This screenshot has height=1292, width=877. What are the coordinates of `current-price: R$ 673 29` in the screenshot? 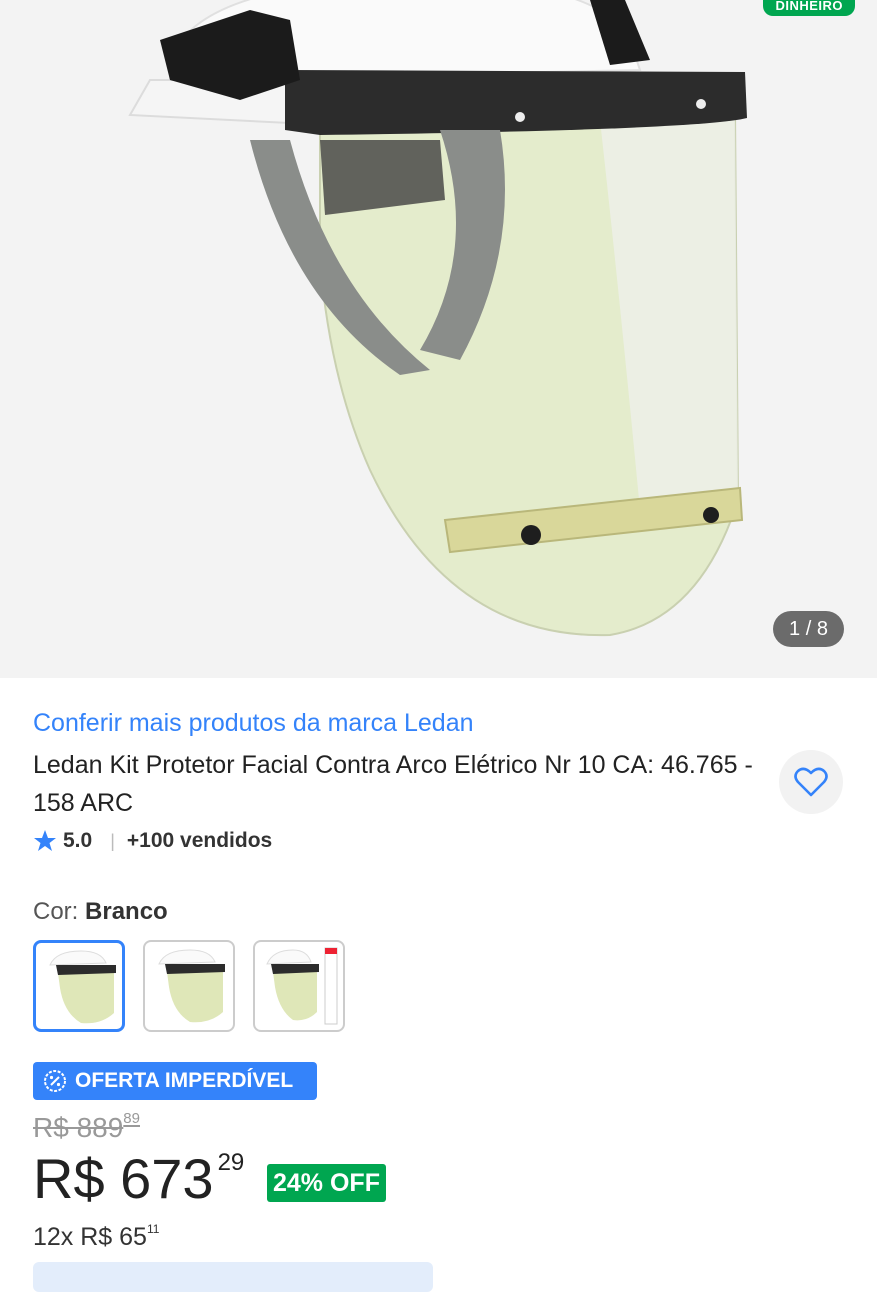 It's located at (138, 1178).